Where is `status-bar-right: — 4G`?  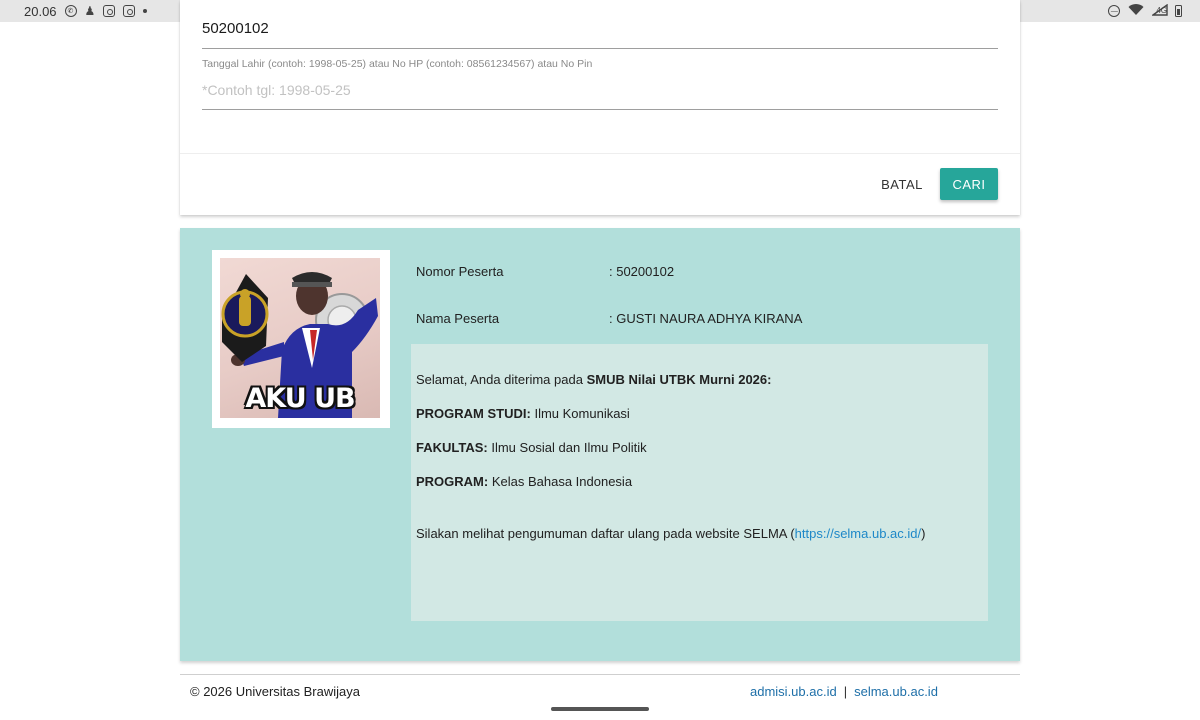
status-bar-right: — 4G is located at coordinates (1145, 10).